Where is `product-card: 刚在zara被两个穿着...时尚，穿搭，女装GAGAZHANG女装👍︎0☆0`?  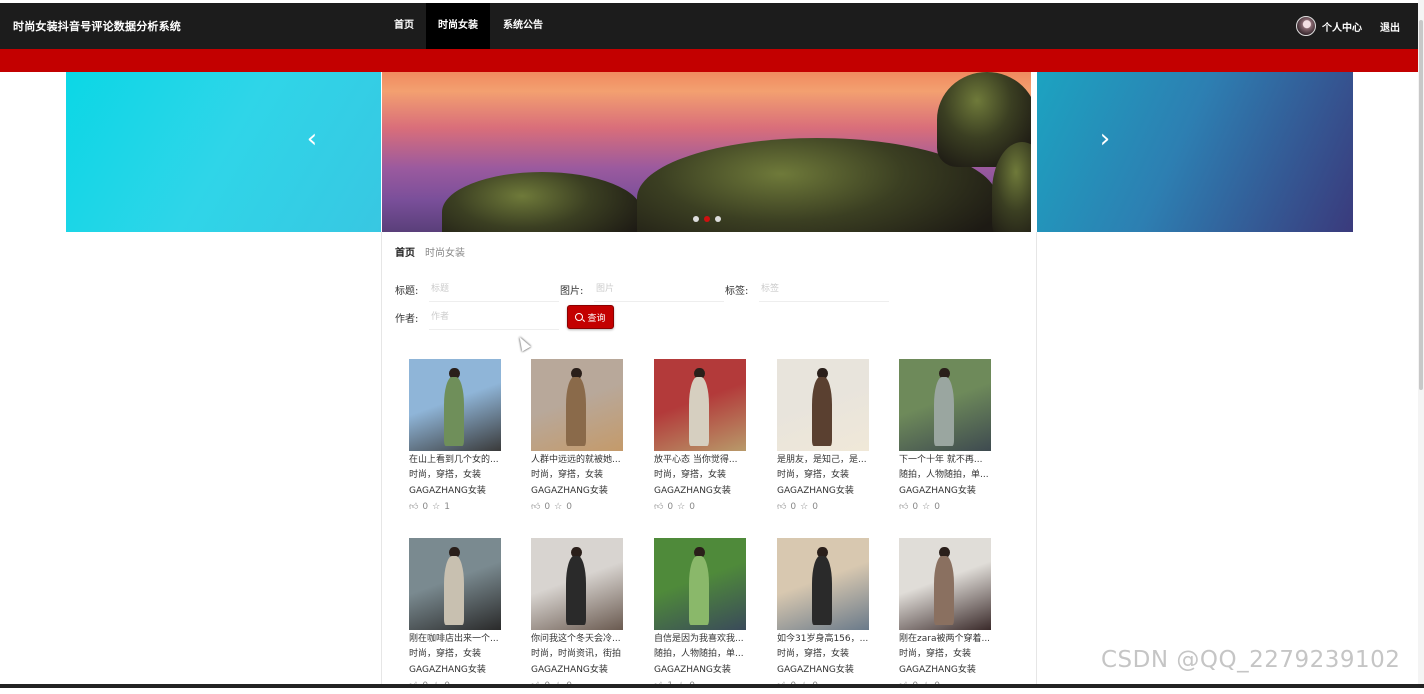
product-card: 刚在zara被两个穿着...时尚，穿搭，女装GAGAZHANG女装👍︎0☆0 is located at coordinates (949, 616).